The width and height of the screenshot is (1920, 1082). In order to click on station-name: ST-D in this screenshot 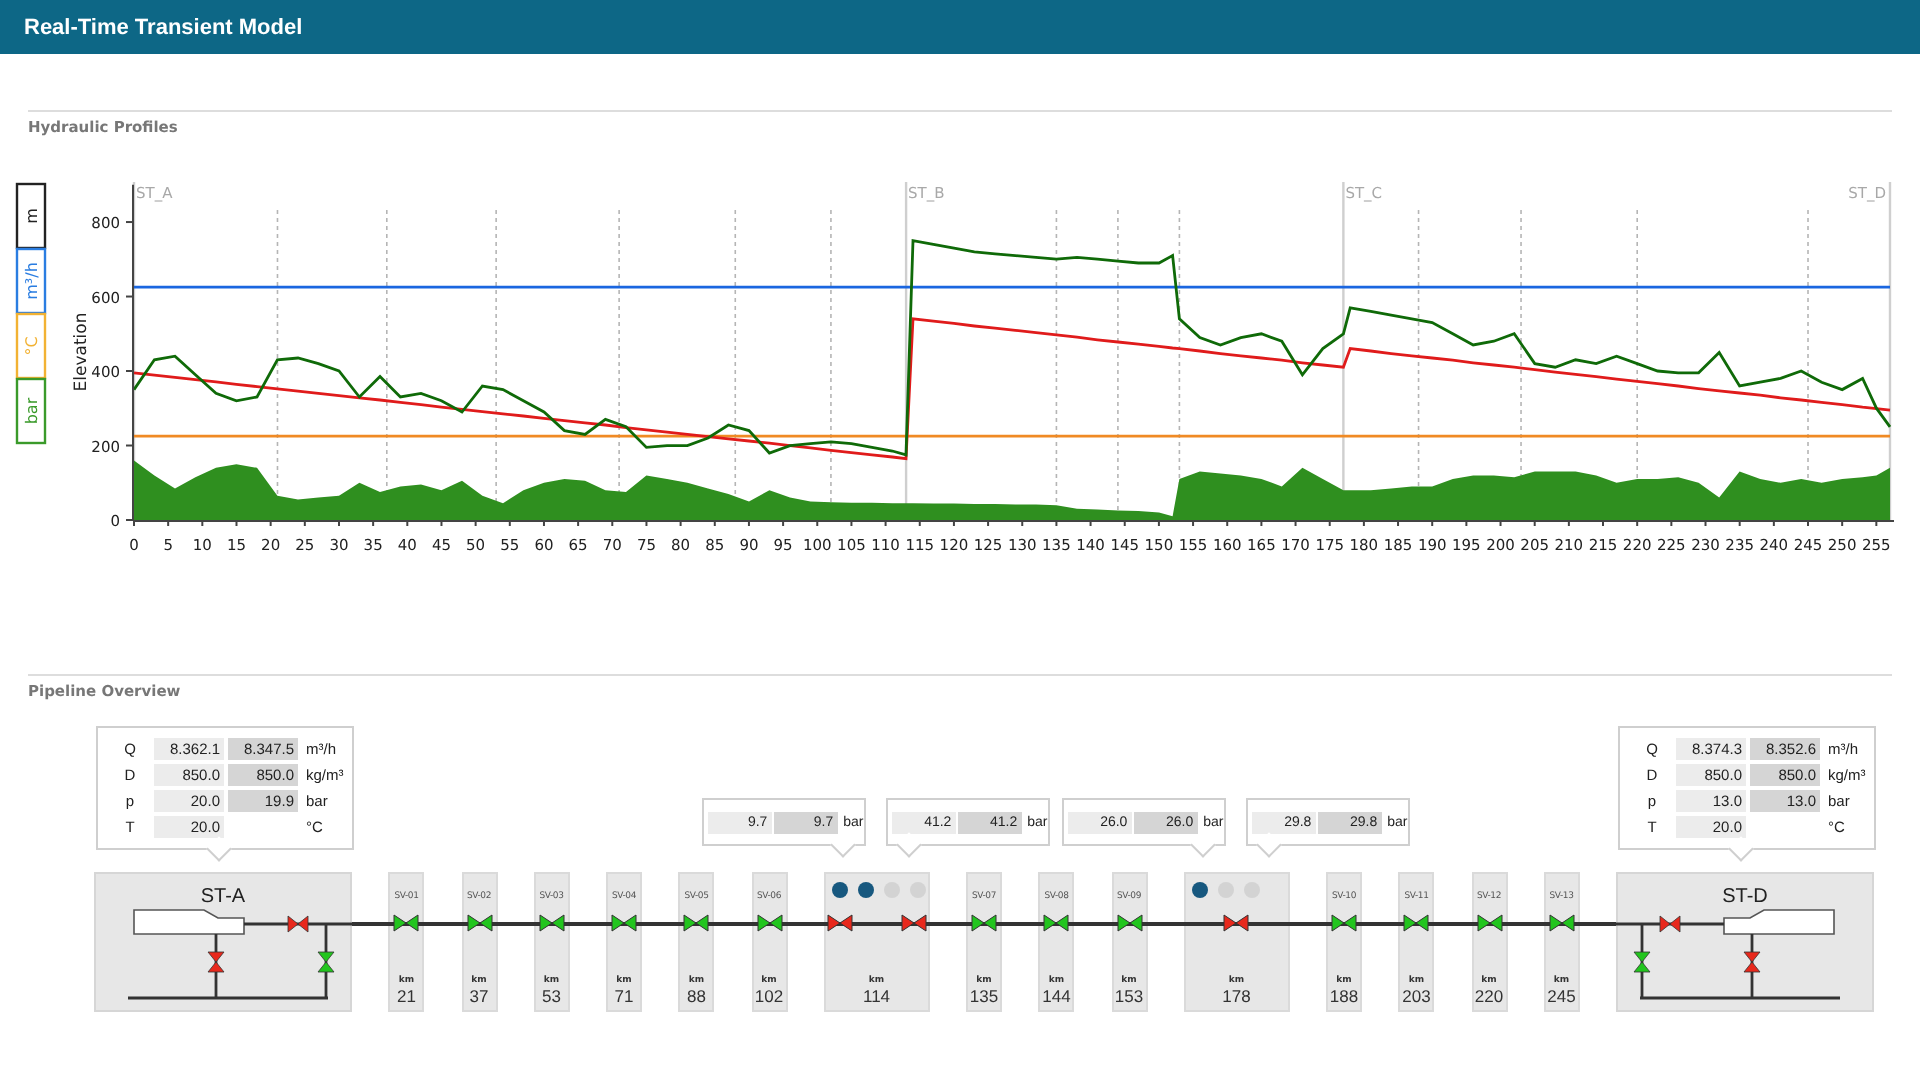, I will do `click(1745, 897)`.